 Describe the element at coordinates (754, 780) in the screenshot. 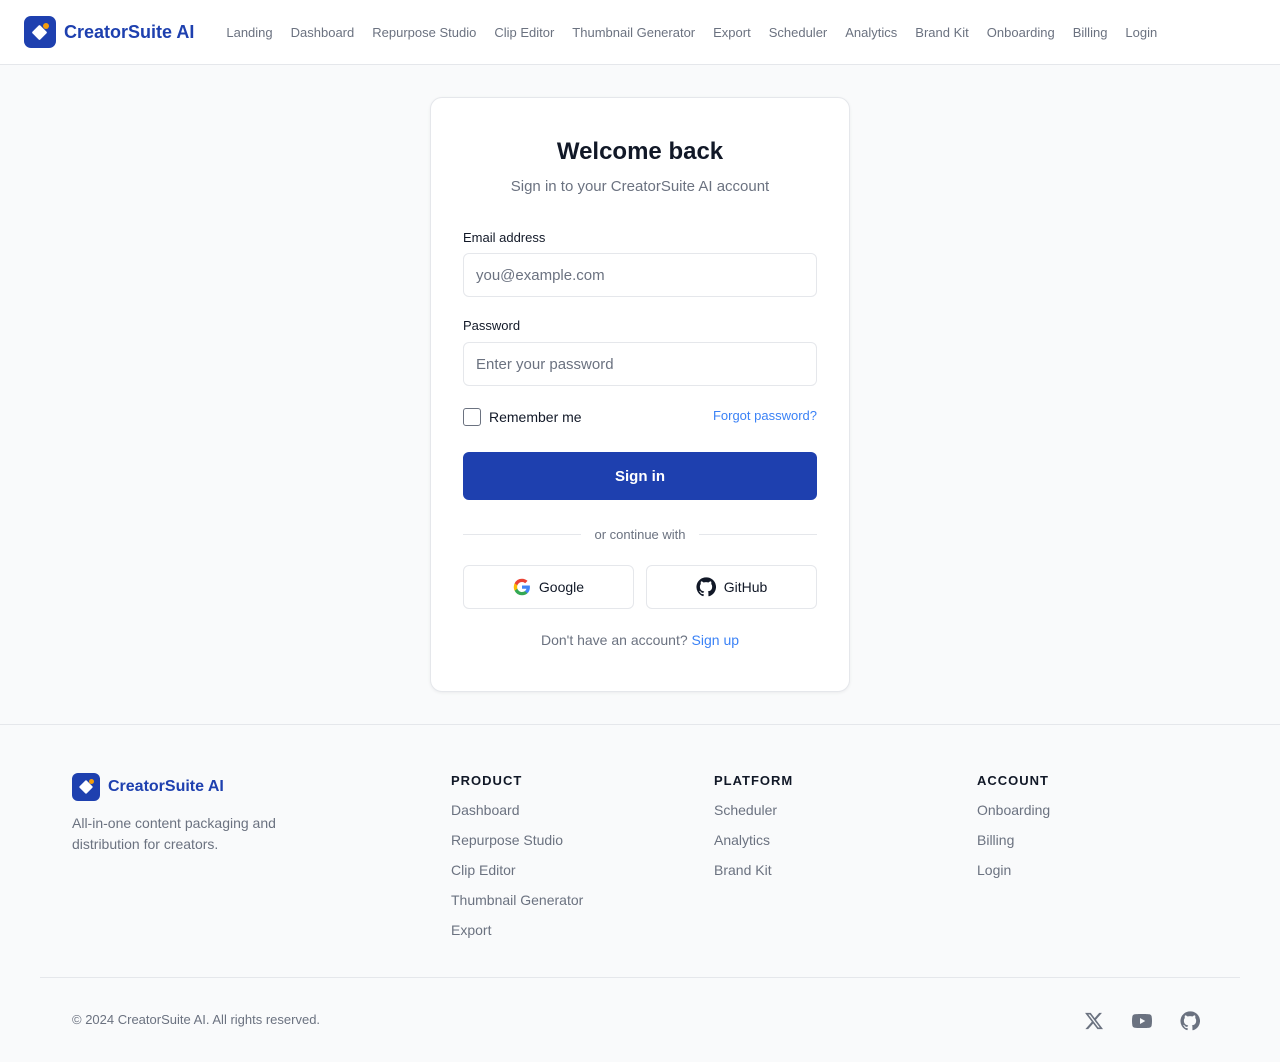

I see `footer-heading-platform: PLATFORM` at that location.